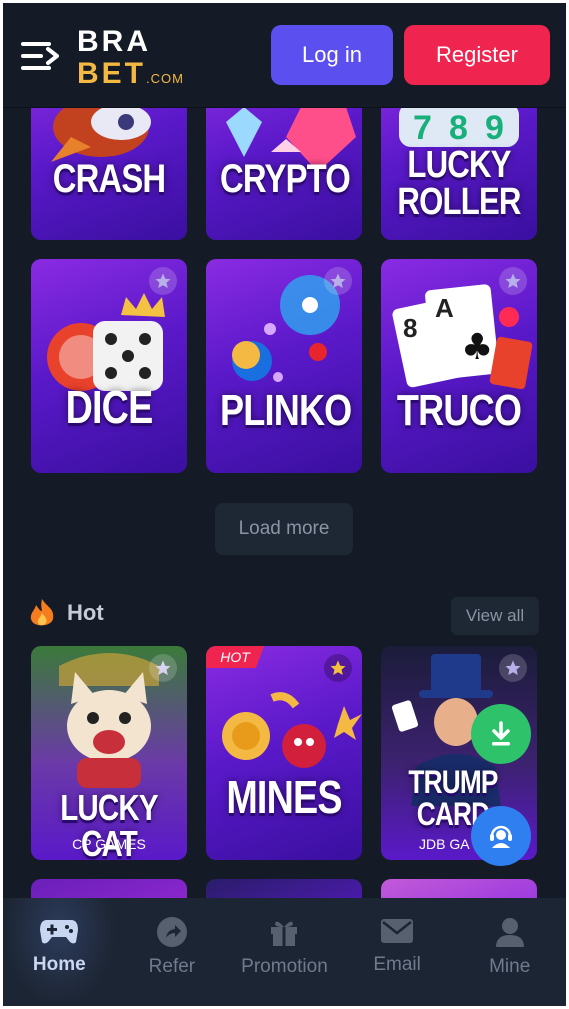  Describe the element at coordinates (459, 410) in the screenshot. I see `game-title: TRUCO` at that location.